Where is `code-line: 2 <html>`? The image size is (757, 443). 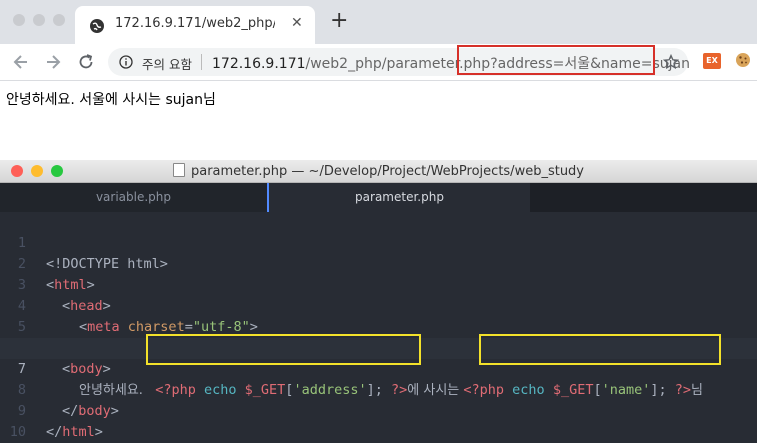 code-line: 2 <html> is located at coordinates (378, 263).